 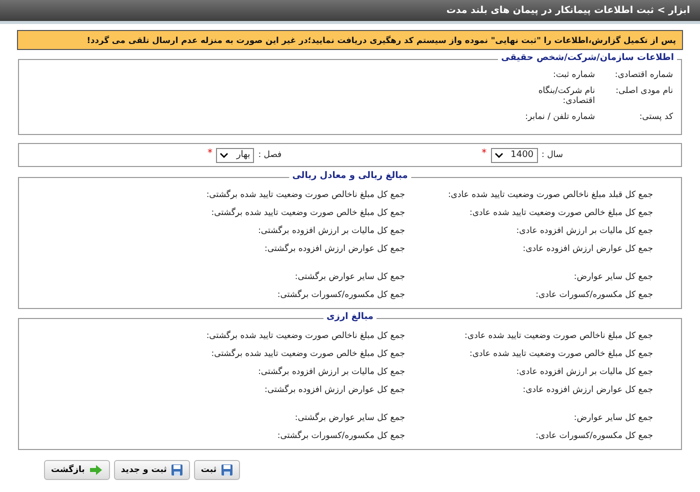 What do you see at coordinates (566, 96) in the screenshot?
I see `field-label: نام شرکت/بنگاه اقتصادی:` at bounding box center [566, 96].